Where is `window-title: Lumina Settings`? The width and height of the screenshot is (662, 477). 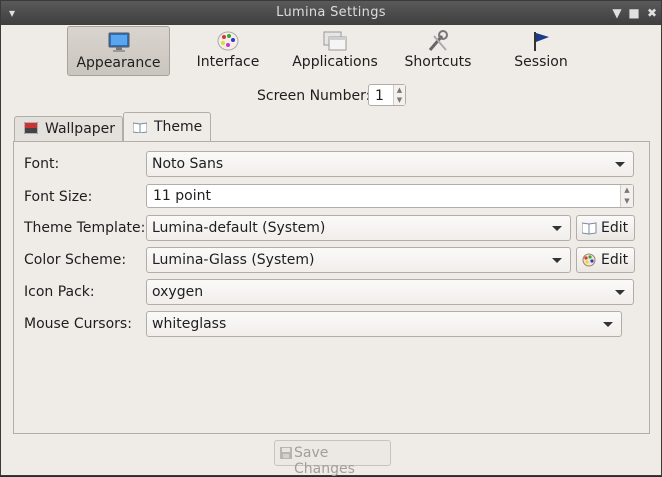 window-title: Lumina Settings is located at coordinates (331, 12).